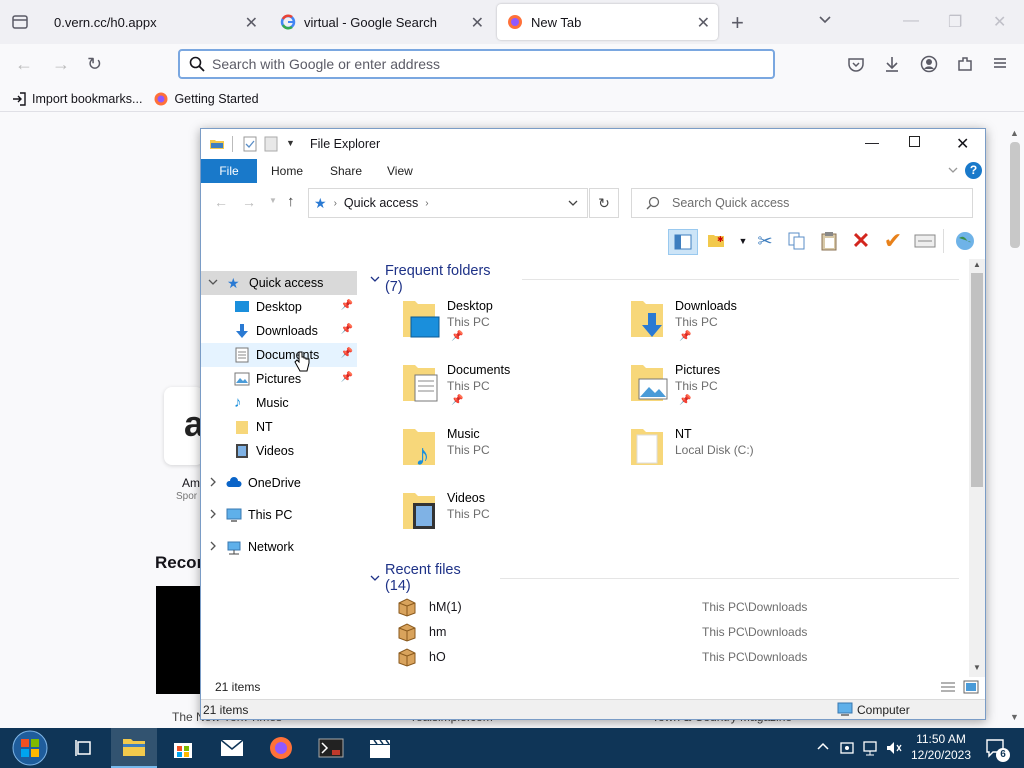 This screenshot has width=1024, height=768. What do you see at coordinates (250, 145) in the screenshot?
I see `properties-icon` at bounding box center [250, 145].